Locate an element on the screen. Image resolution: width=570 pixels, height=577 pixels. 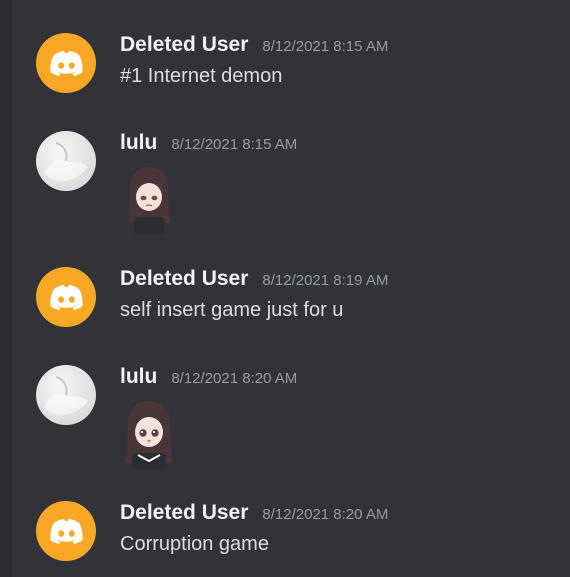
message-text: #1 Internet demon is located at coordinates (201, 76).